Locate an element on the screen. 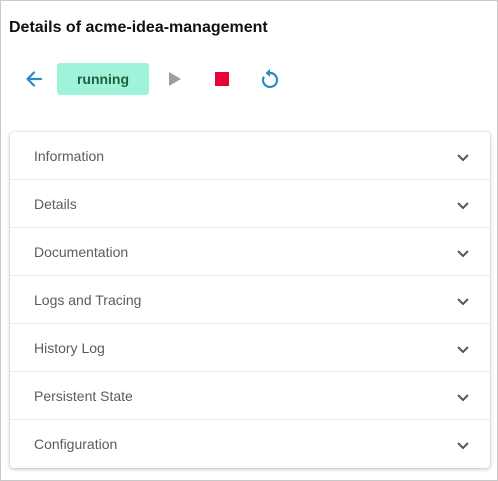 The height and width of the screenshot is (481, 498). play-icon is located at coordinates (175, 79).